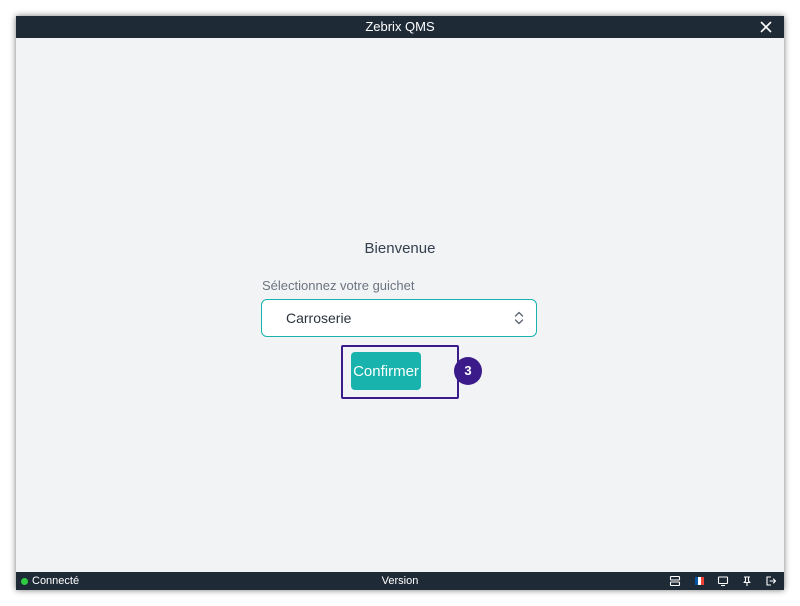  What do you see at coordinates (699, 581) in the screenshot?
I see `flag-fr-icon` at bounding box center [699, 581].